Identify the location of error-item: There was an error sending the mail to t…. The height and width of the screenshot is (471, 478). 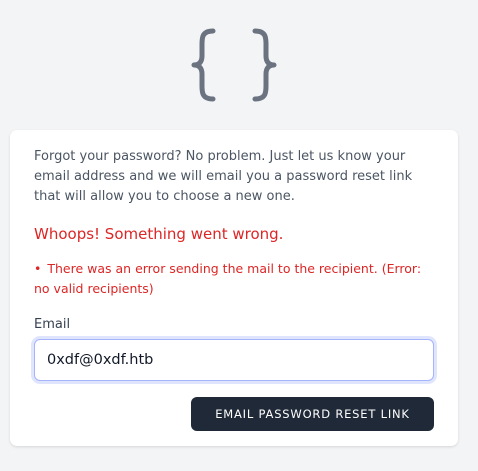
(234, 279).